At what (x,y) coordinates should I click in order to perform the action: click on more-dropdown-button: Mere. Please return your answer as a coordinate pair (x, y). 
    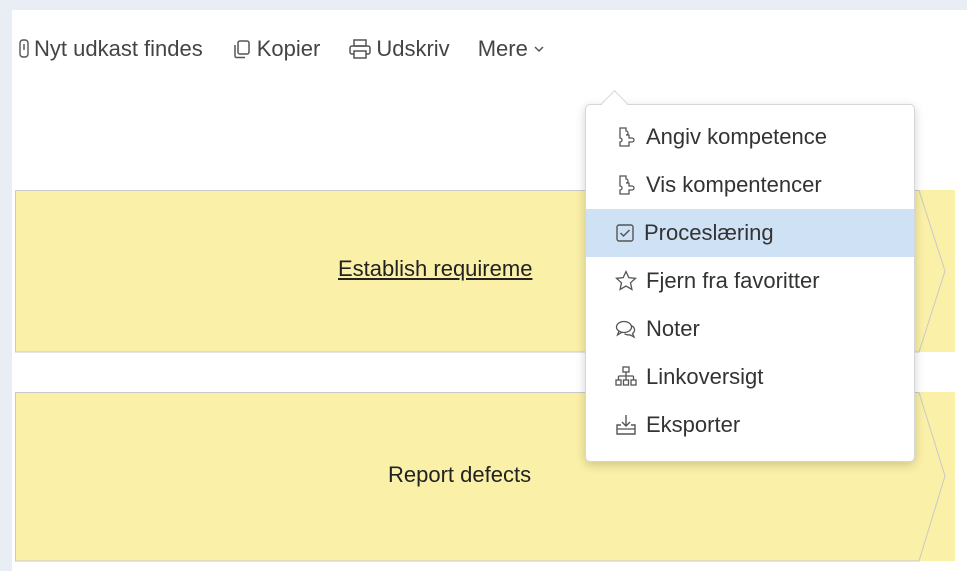
    Looking at the image, I should click on (511, 49).